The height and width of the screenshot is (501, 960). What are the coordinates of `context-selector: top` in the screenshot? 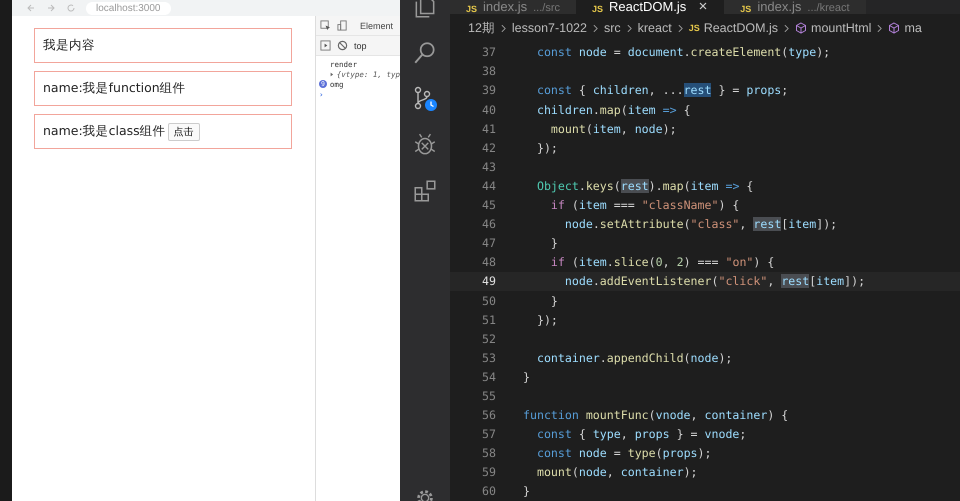 It's located at (360, 45).